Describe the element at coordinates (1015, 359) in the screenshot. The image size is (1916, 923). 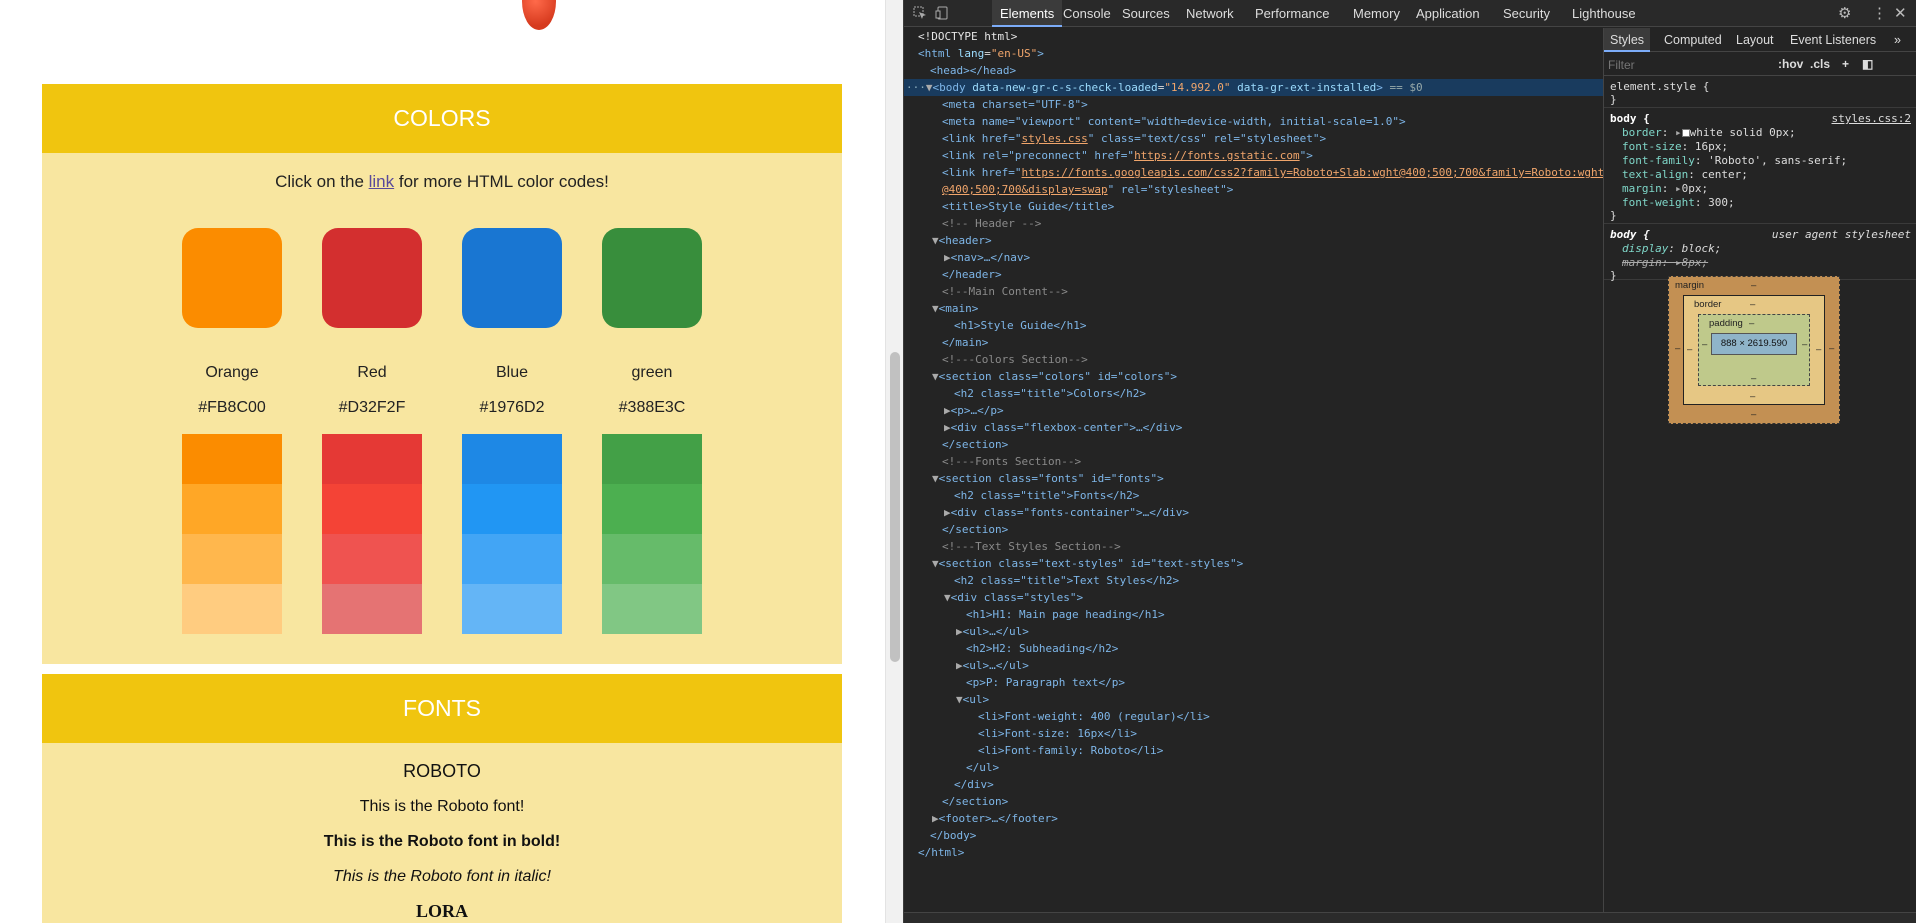
I see `tree-comment-colors: <!---Colors Section-->` at that location.